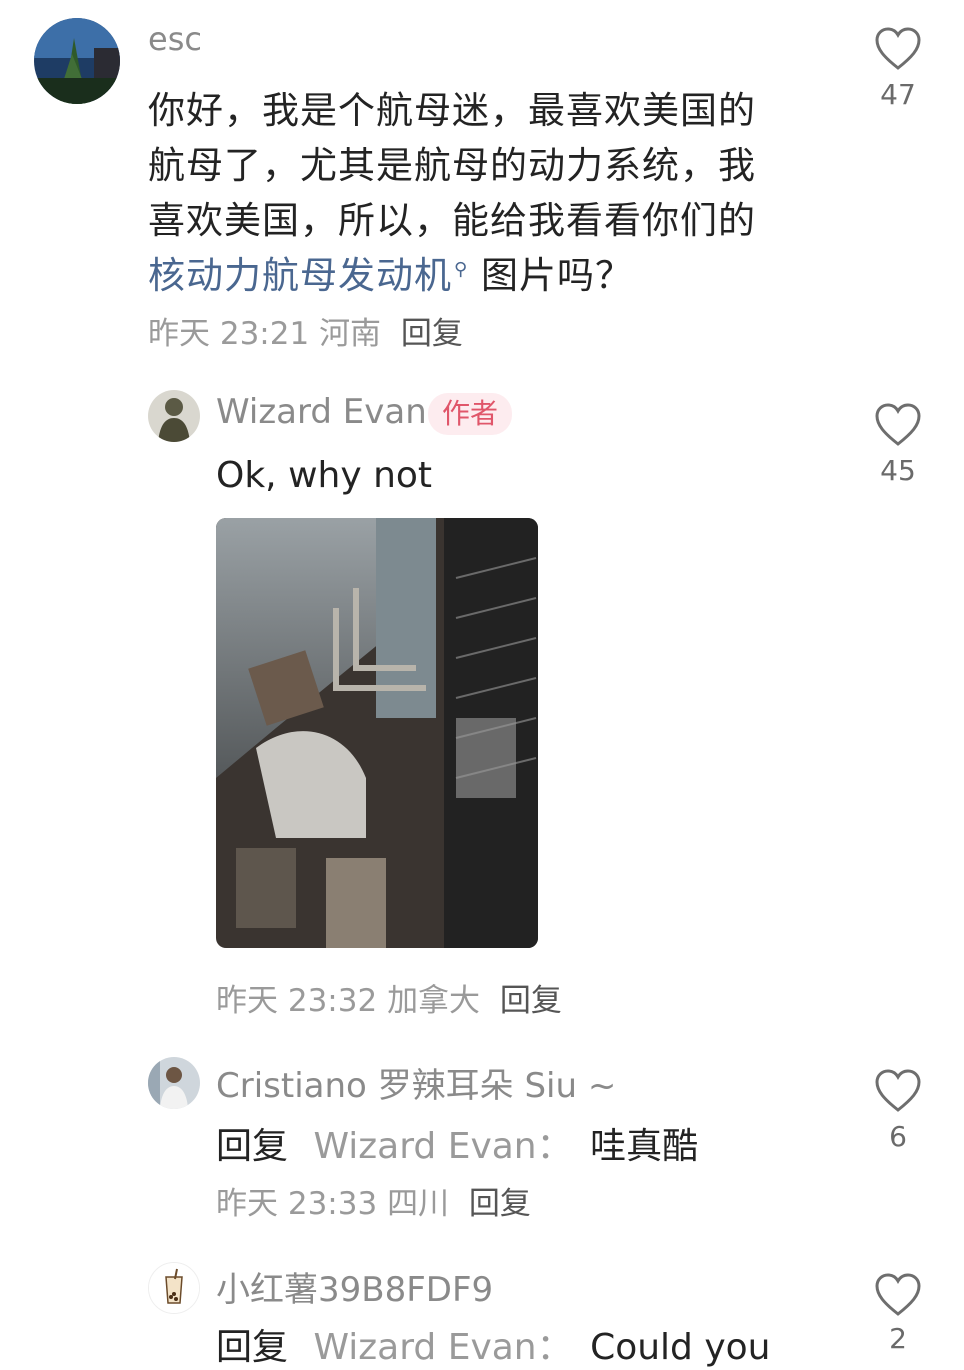 This screenshot has width=964, height=1370. I want to click on like-button: 2, so click(898, 1313).